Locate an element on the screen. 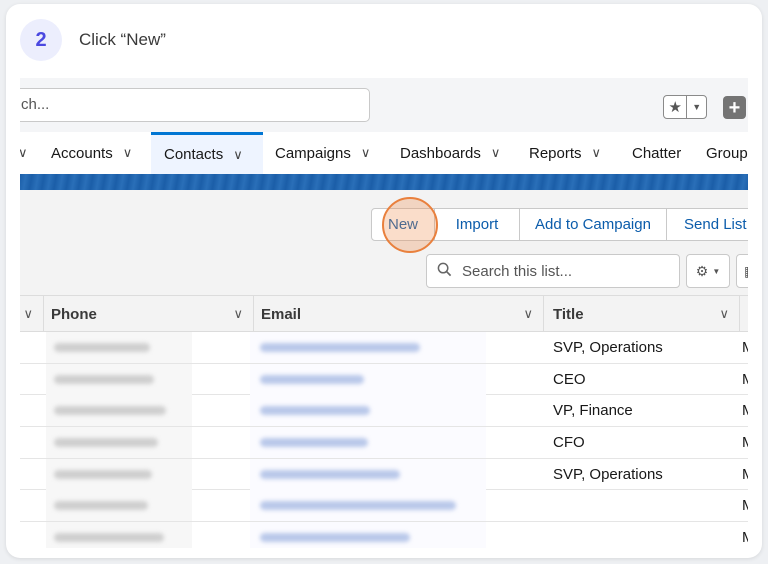 This screenshot has height=564, width=768. column-header-email: Email ∨ is located at coordinates (399, 314).